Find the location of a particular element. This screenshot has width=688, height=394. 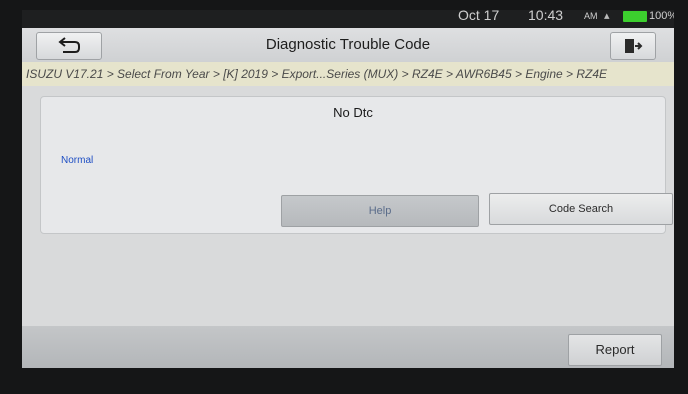

status-date: Oct 17 is located at coordinates (479, 16).